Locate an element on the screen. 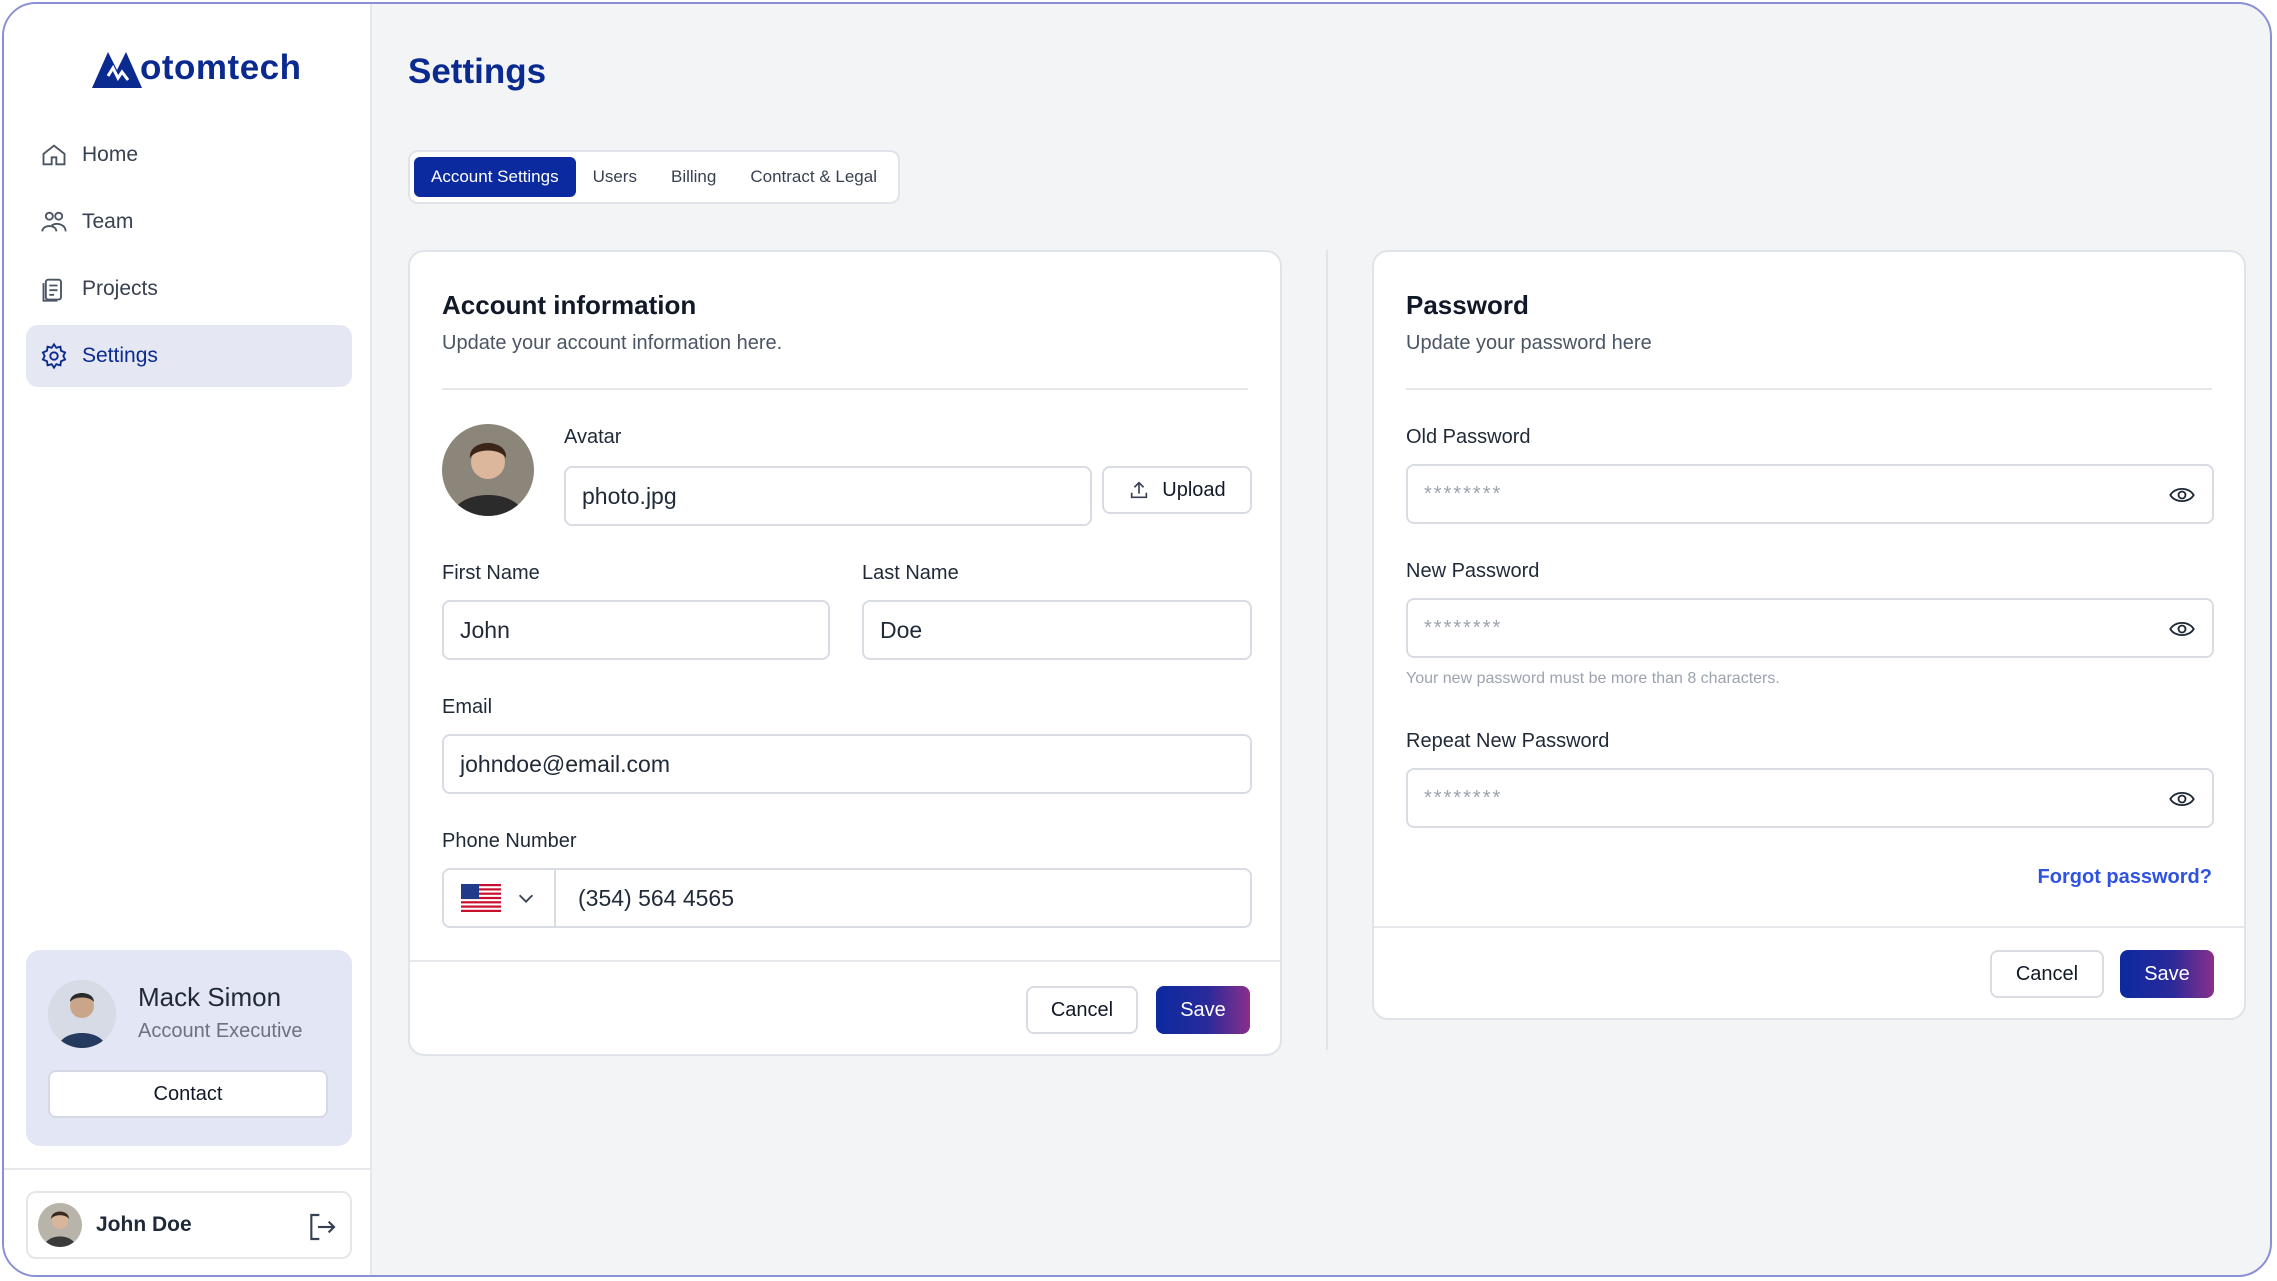 This screenshot has height=1281, width=2277. gear-icon is located at coordinates (54, 356).